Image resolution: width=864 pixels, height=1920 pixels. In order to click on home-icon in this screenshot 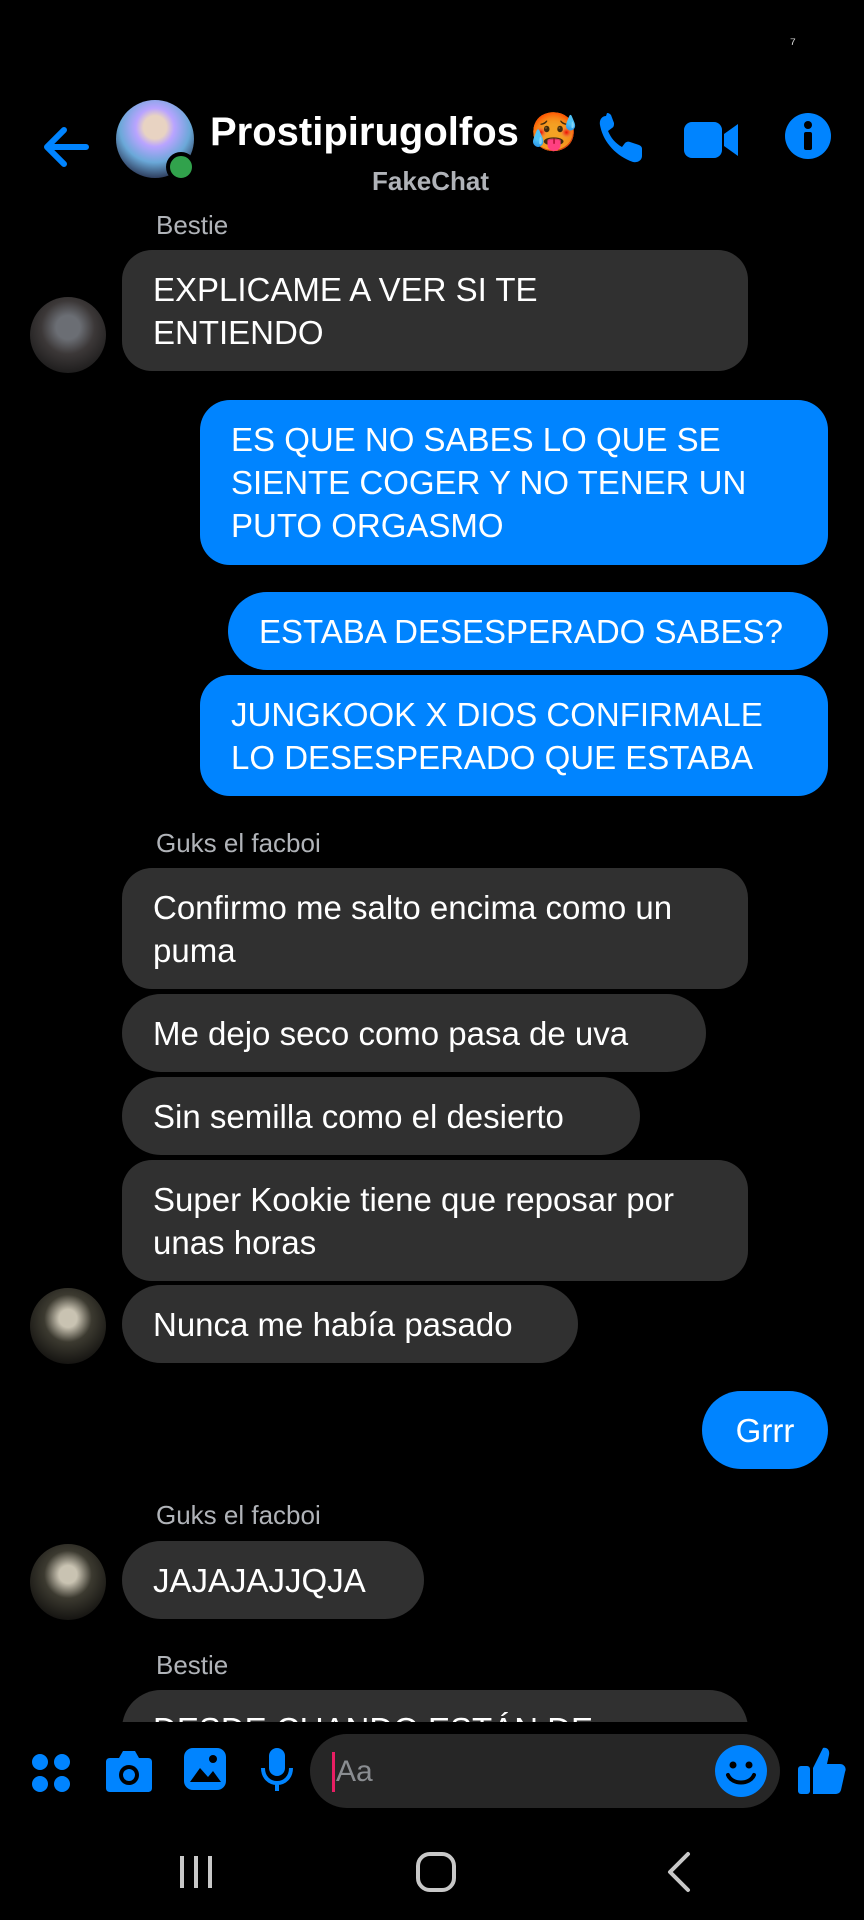, I will do `click(436, 1874)`.